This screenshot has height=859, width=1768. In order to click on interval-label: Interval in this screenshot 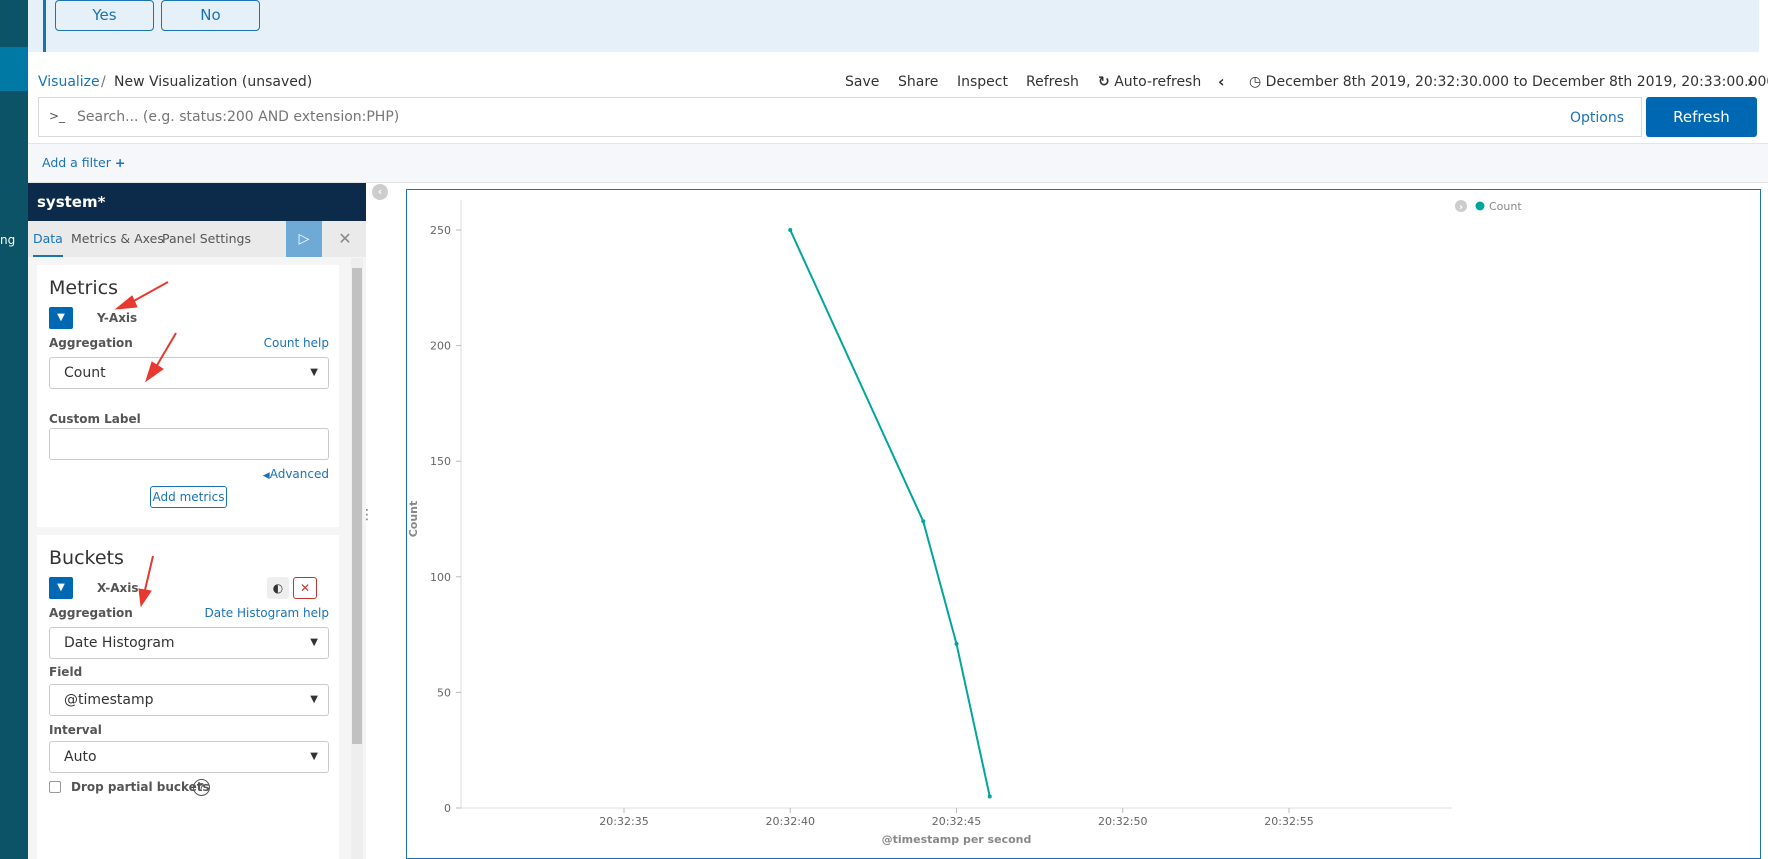, I will do `click(75, 730)`.